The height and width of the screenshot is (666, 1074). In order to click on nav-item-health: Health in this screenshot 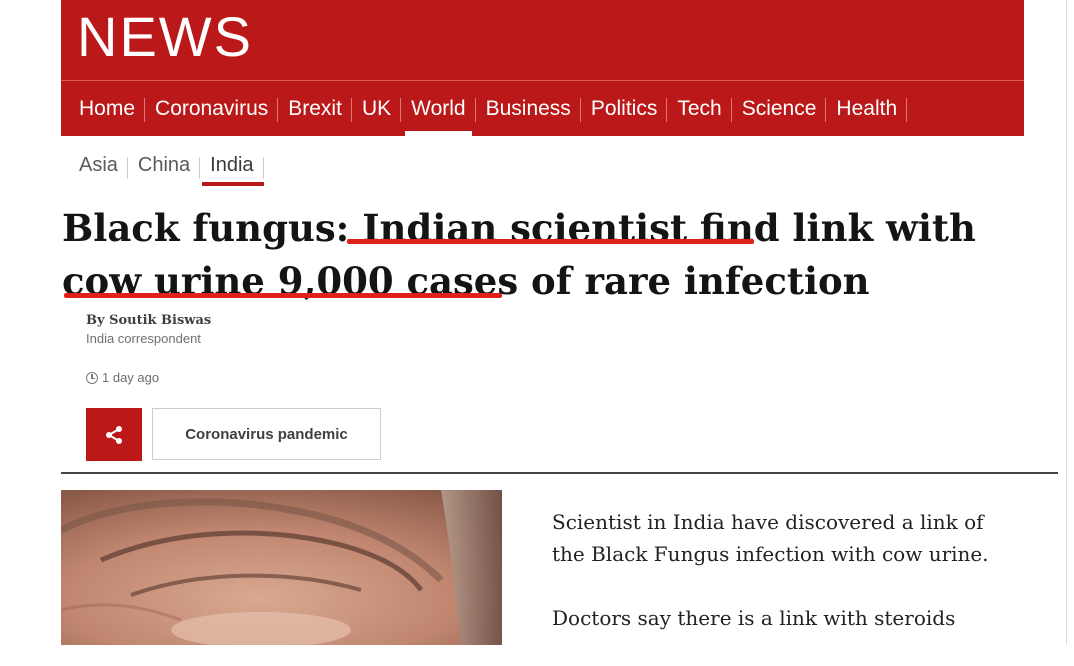, I will do `click(866, 107)`.